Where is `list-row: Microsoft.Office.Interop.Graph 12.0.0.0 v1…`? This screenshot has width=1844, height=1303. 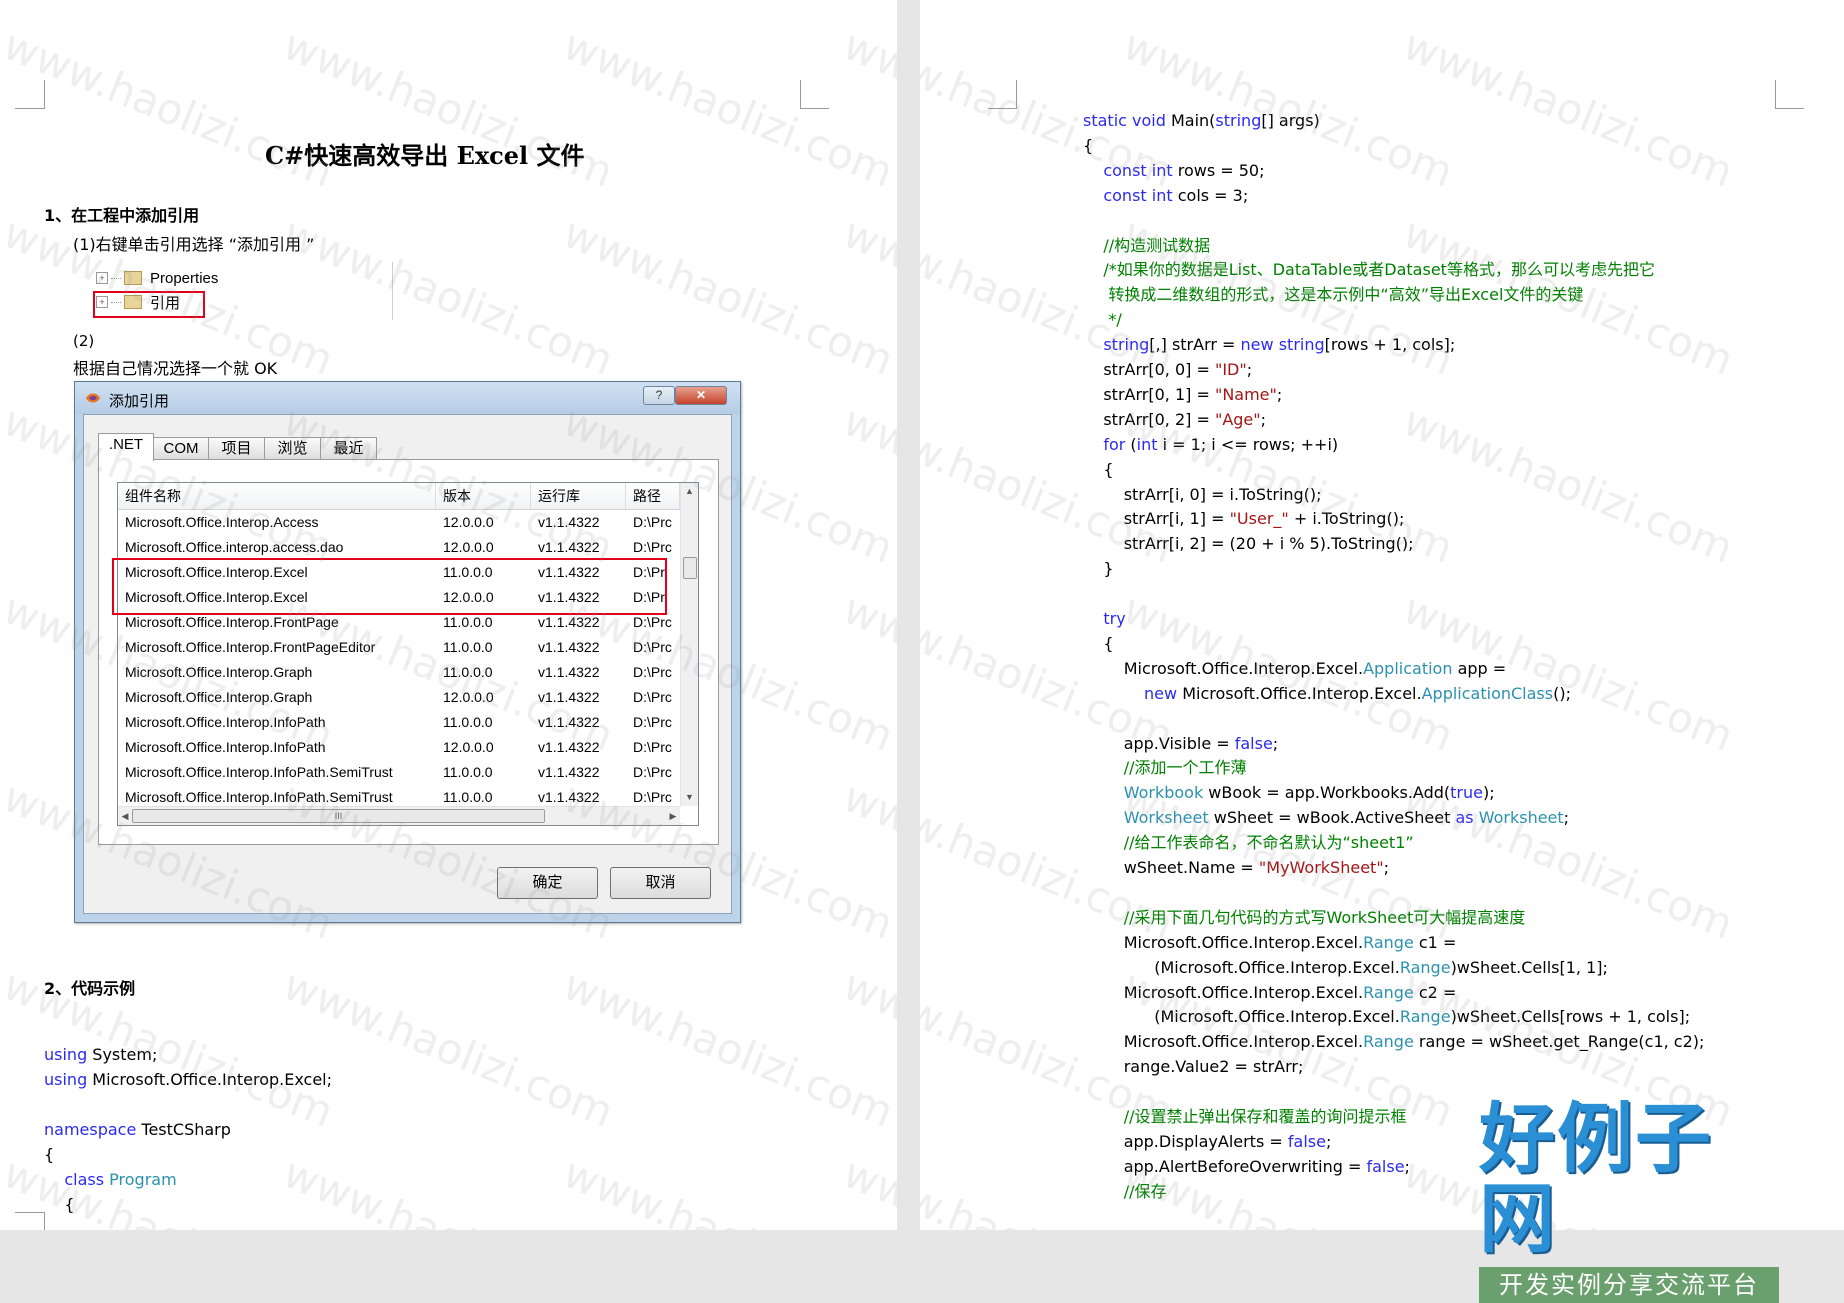 list-row: Microsoft.Office.Interop.Graph 12.0.0.0 v1… is located at coordinates (399, 697).